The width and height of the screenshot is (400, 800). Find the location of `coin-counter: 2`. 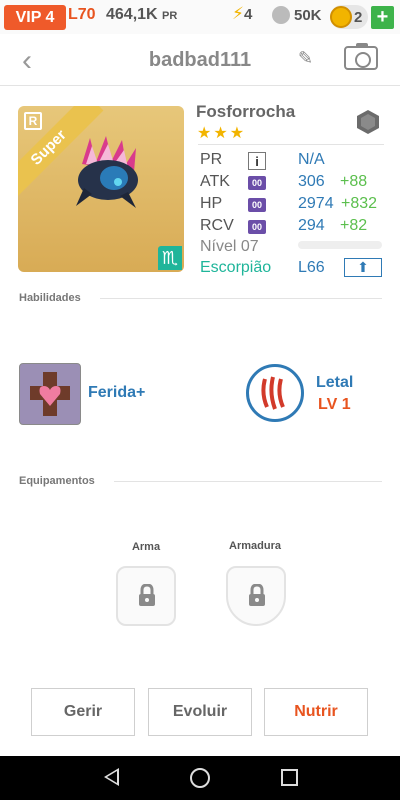

coin-counter: 2 is located at coordinates (349, 17).